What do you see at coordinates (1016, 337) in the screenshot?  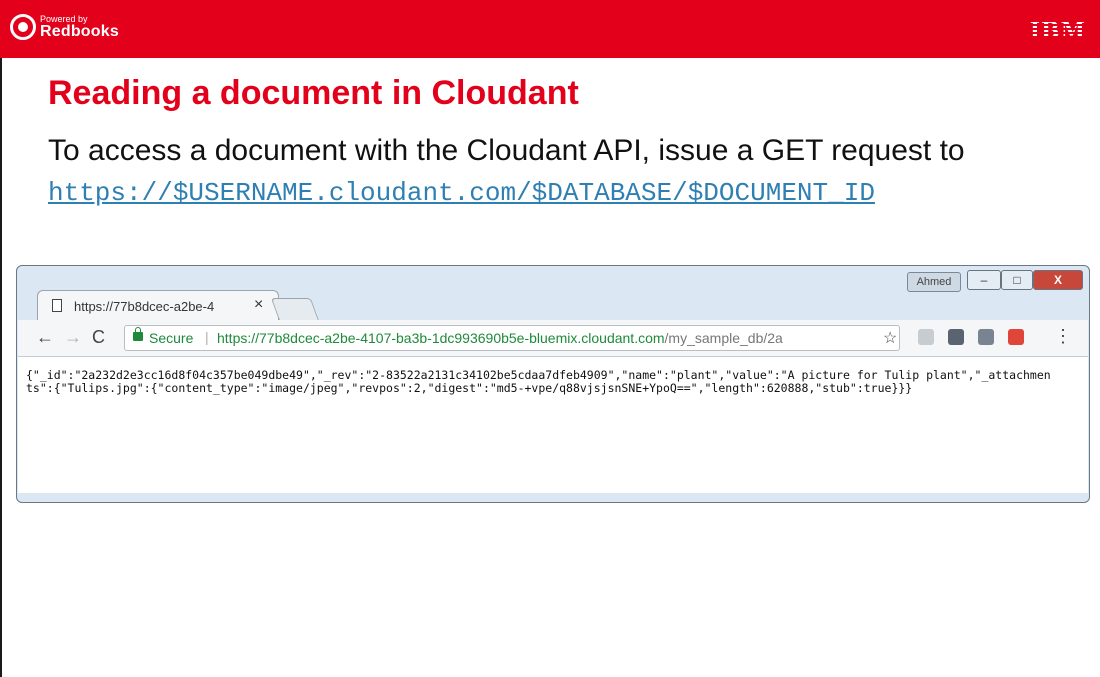 I see `todoist-icon` at bounding box center [1016, 337].